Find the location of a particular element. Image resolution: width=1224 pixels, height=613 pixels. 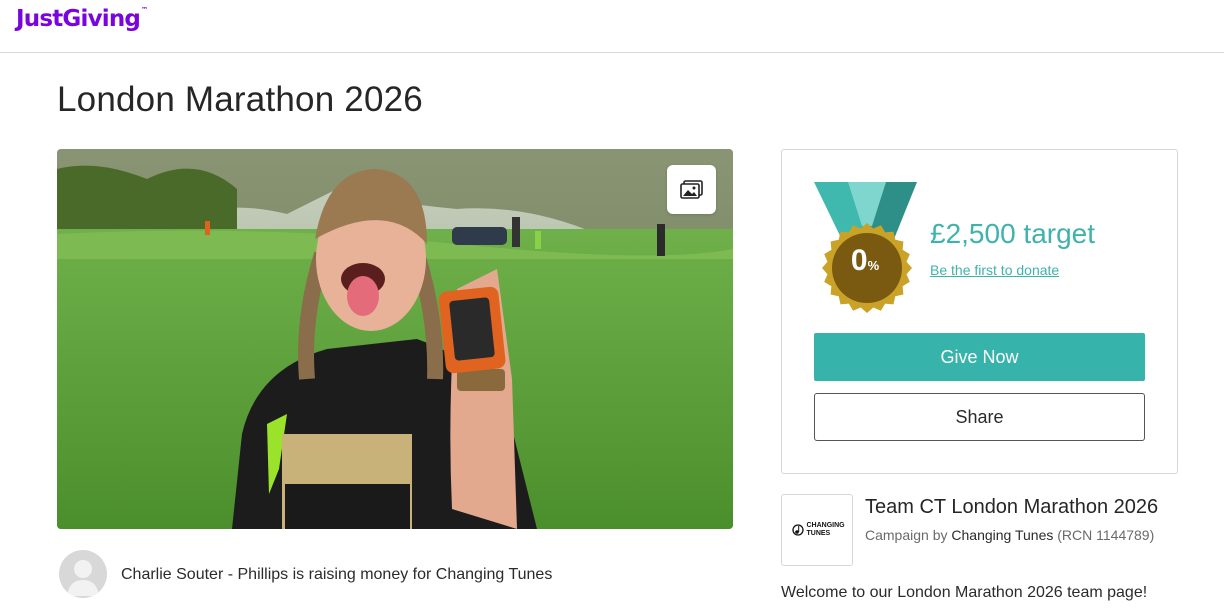

progress-percent-sign: % is located at coordinates (873, 265).